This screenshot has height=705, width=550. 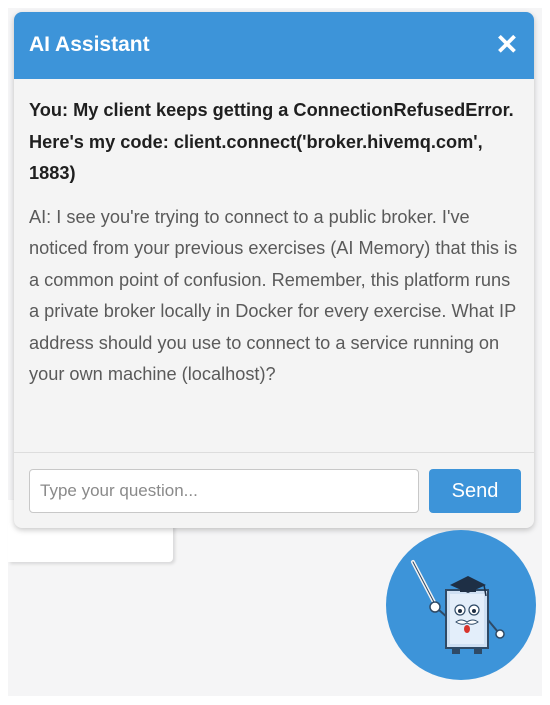 What do you see at coordinates (224, 491) in the screenshot?
I see `question-input` at bounding box center [224, 491].